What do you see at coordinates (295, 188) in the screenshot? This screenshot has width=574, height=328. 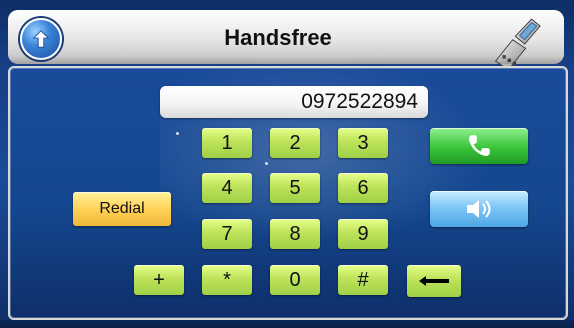 I see `key-5: 5` at bounding box center [295, 188].